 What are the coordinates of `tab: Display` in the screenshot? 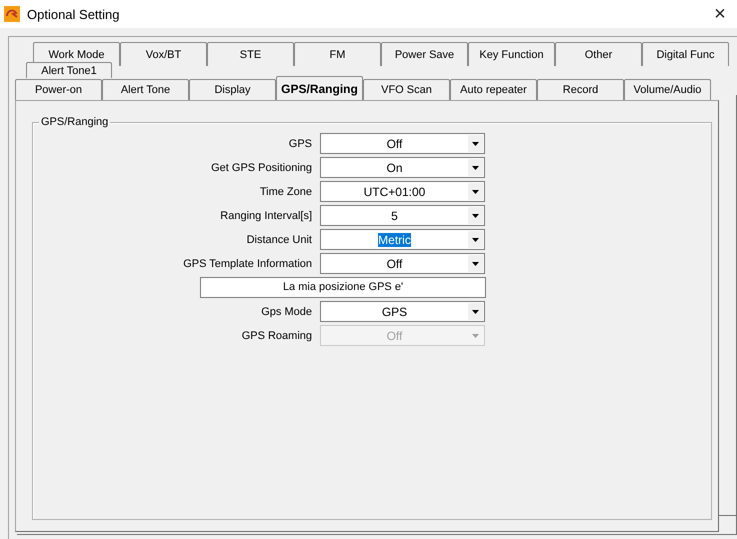 It's located at (232, 89).